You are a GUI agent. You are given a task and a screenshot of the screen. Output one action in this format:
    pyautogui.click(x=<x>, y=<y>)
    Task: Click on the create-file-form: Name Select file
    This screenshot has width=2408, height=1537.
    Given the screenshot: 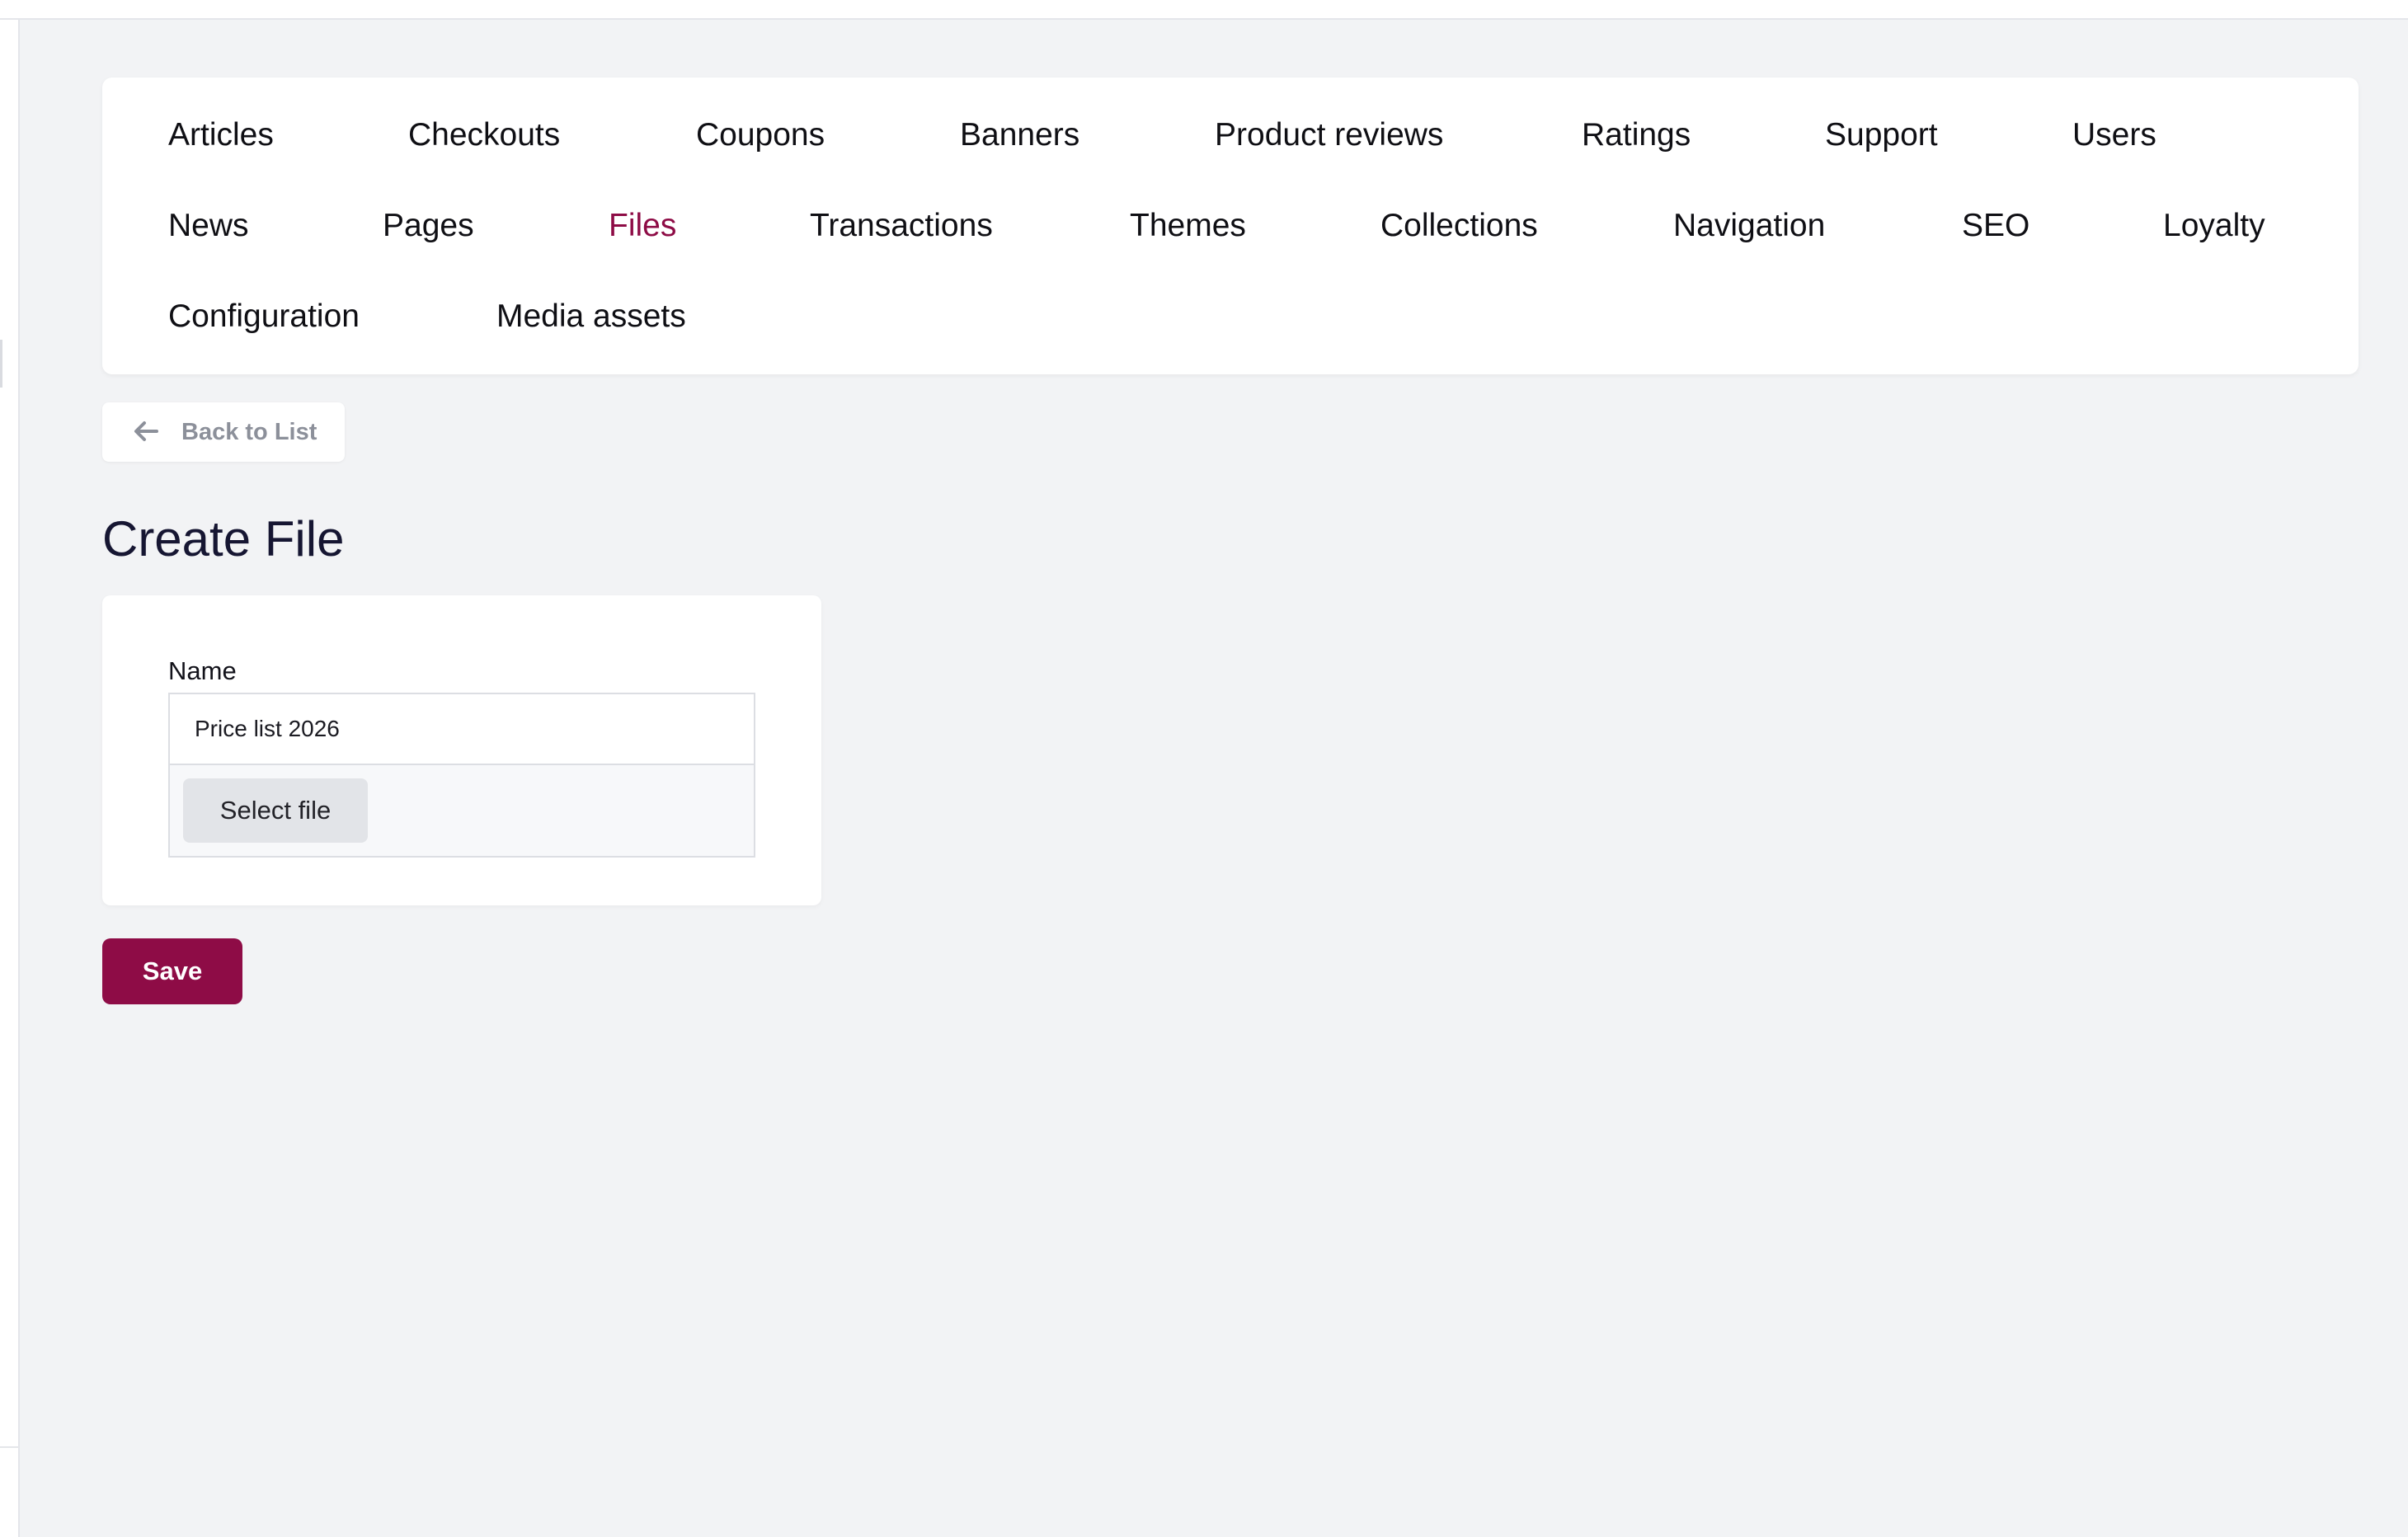 What is the action you would take?
    pyautogui.click(x=461, y=750)
    